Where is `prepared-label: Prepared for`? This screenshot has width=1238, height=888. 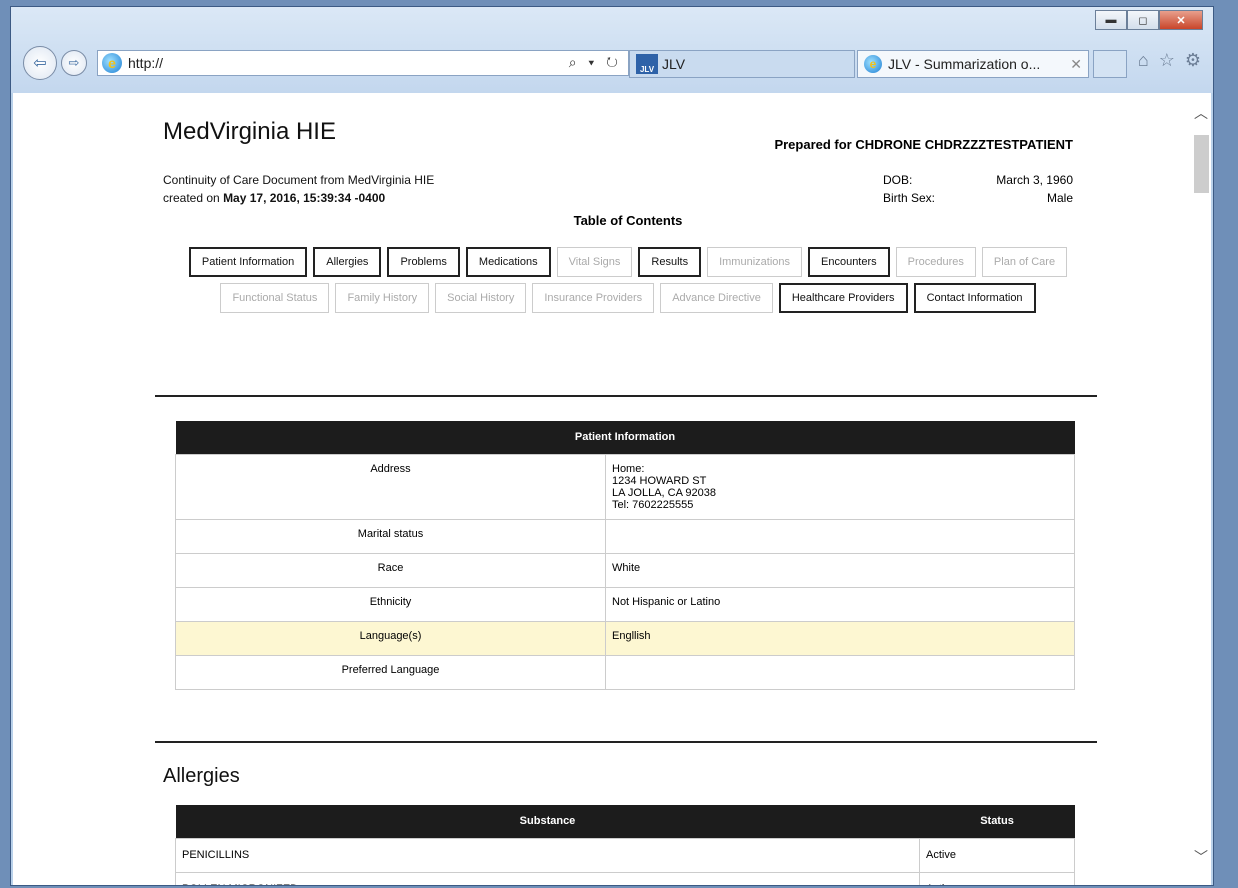
prepared-label: Prepared for is located at coordinates (813, 144).